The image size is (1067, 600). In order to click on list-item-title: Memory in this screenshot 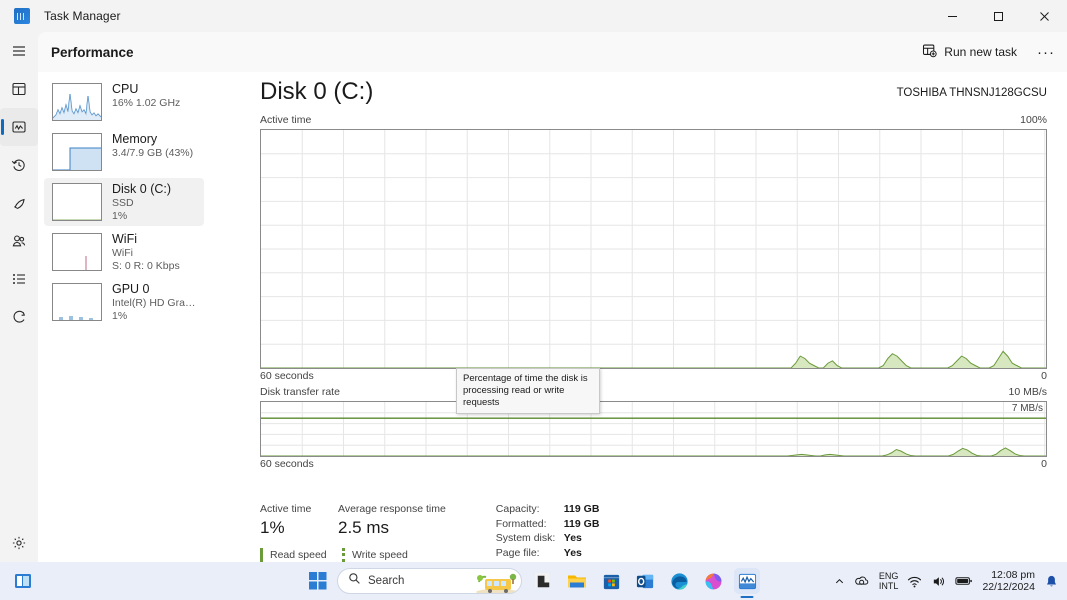, I will do `click(135, 139)`.